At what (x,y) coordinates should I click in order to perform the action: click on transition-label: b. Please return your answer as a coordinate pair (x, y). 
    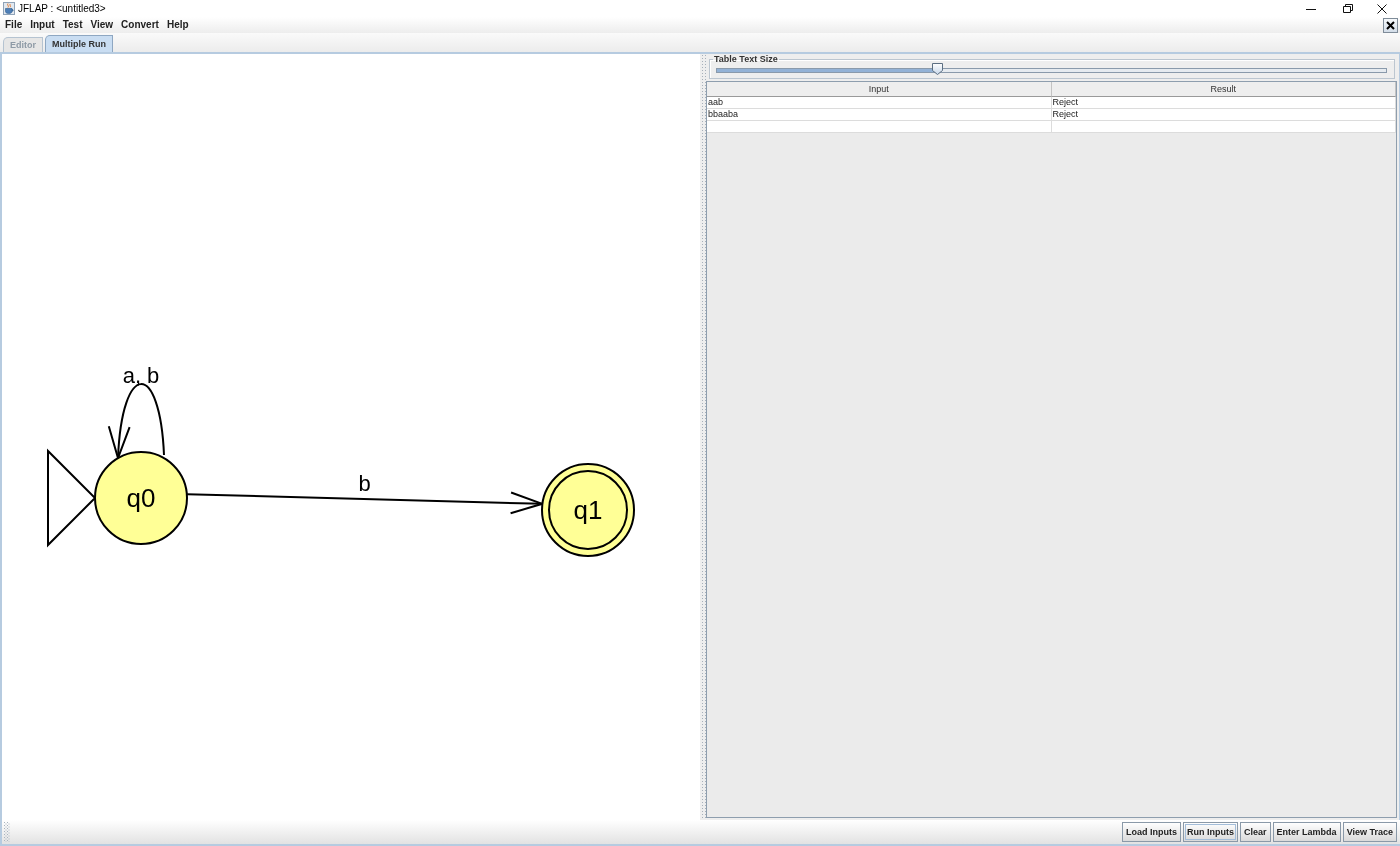
    Looking at the image, I should click on (364, 483).